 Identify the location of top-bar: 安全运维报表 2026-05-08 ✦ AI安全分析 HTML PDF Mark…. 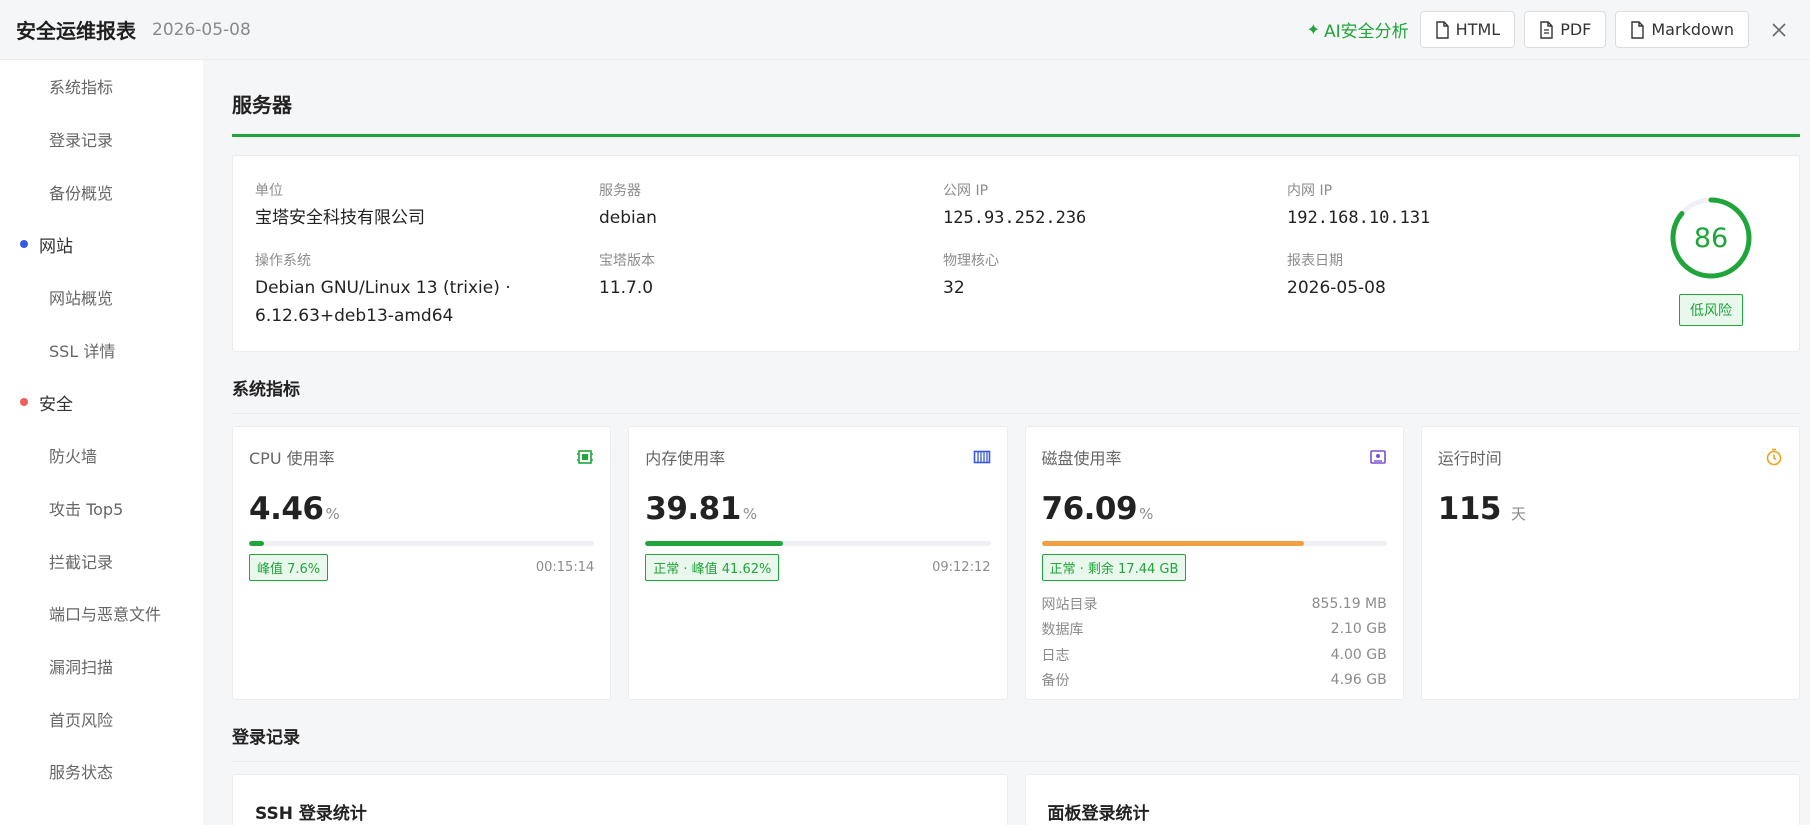
(905, 30).